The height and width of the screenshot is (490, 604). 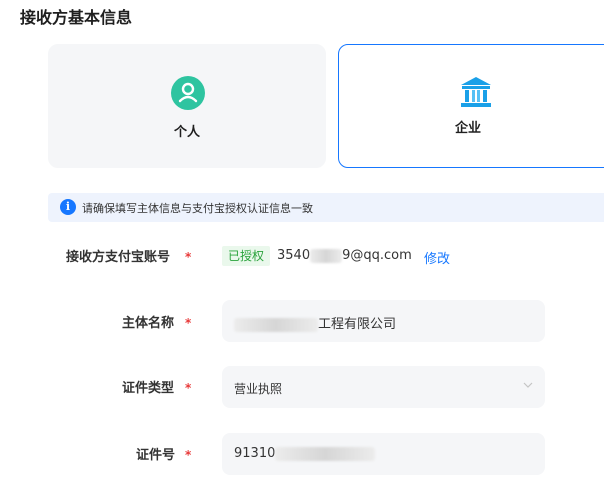 What do you see at coordinates (148, 323) in the screenshot?
I see `entity-name-label: 主体名称` at bounding box center [148, 323].